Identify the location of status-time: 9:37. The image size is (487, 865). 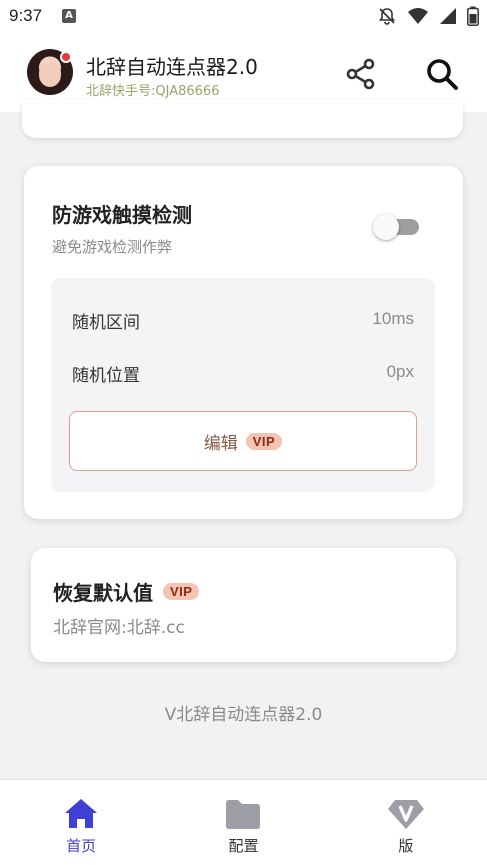
(26, 15).